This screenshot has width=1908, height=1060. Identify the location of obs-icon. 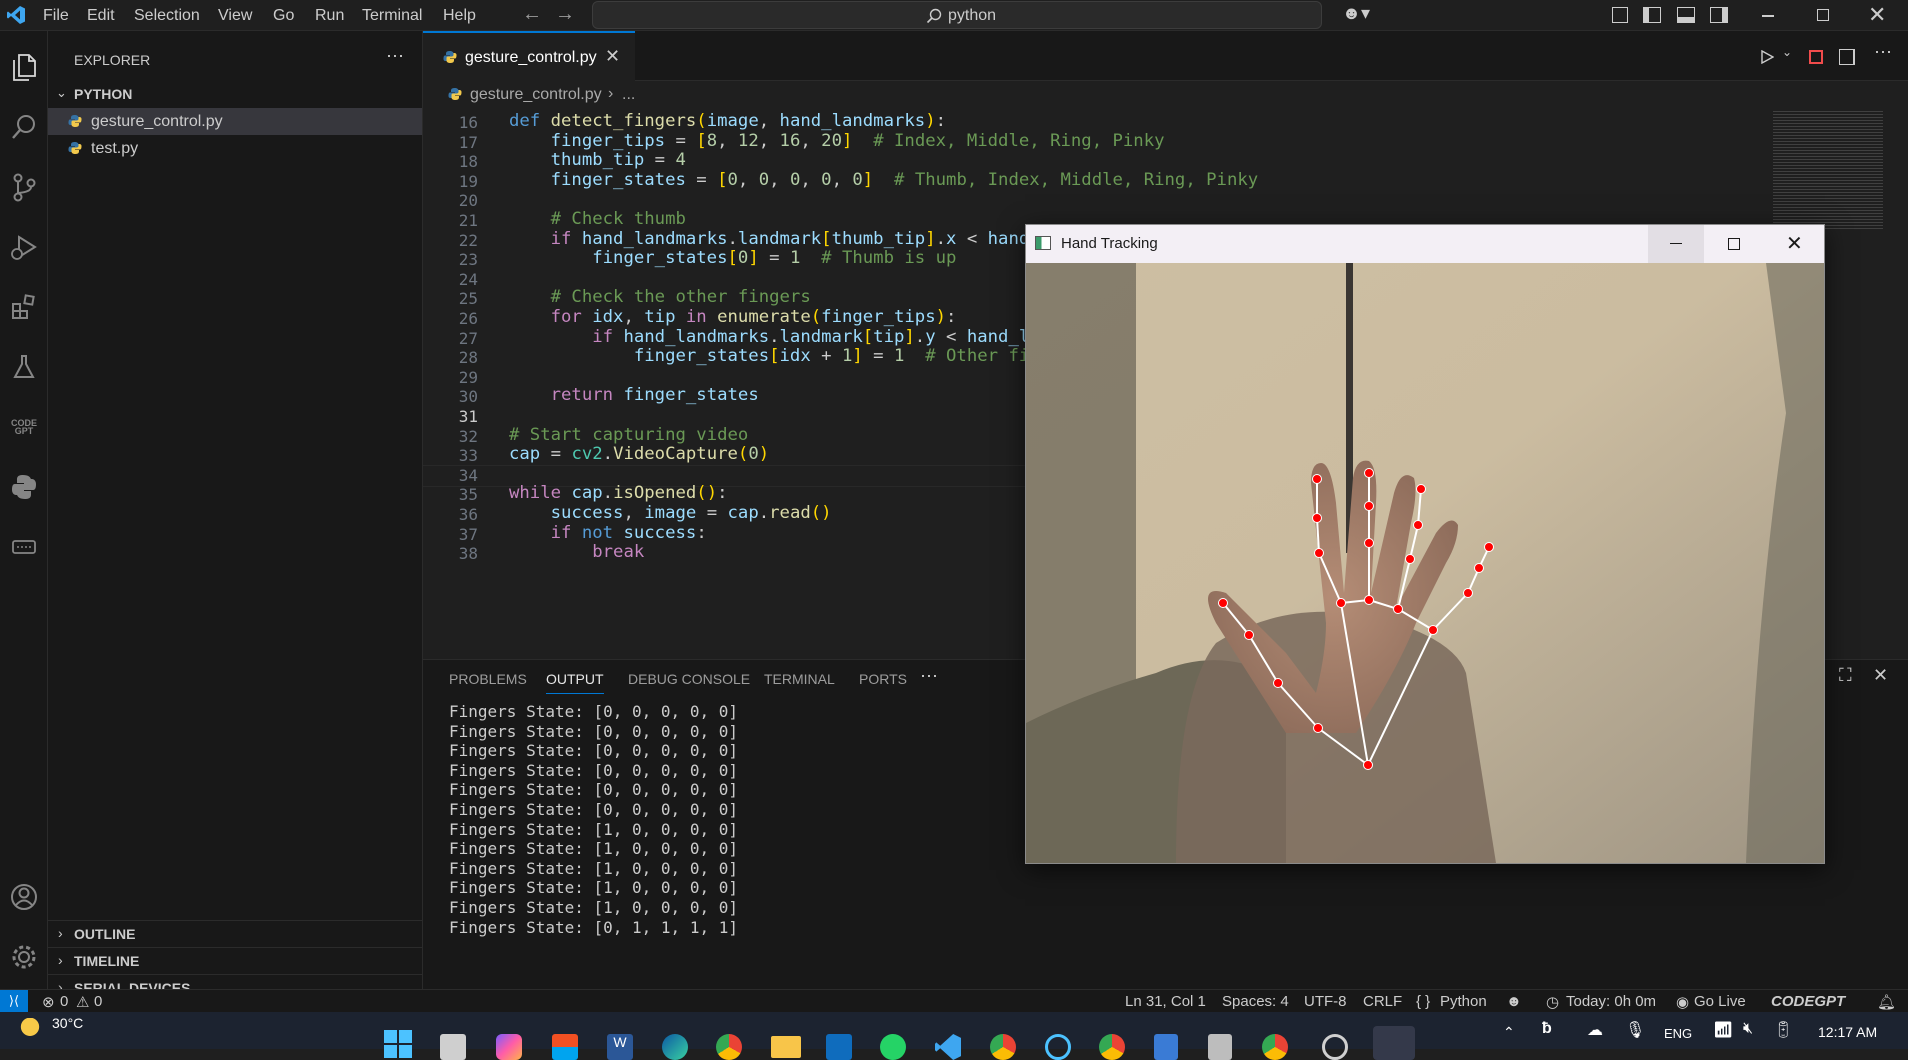
(1335, 1047).